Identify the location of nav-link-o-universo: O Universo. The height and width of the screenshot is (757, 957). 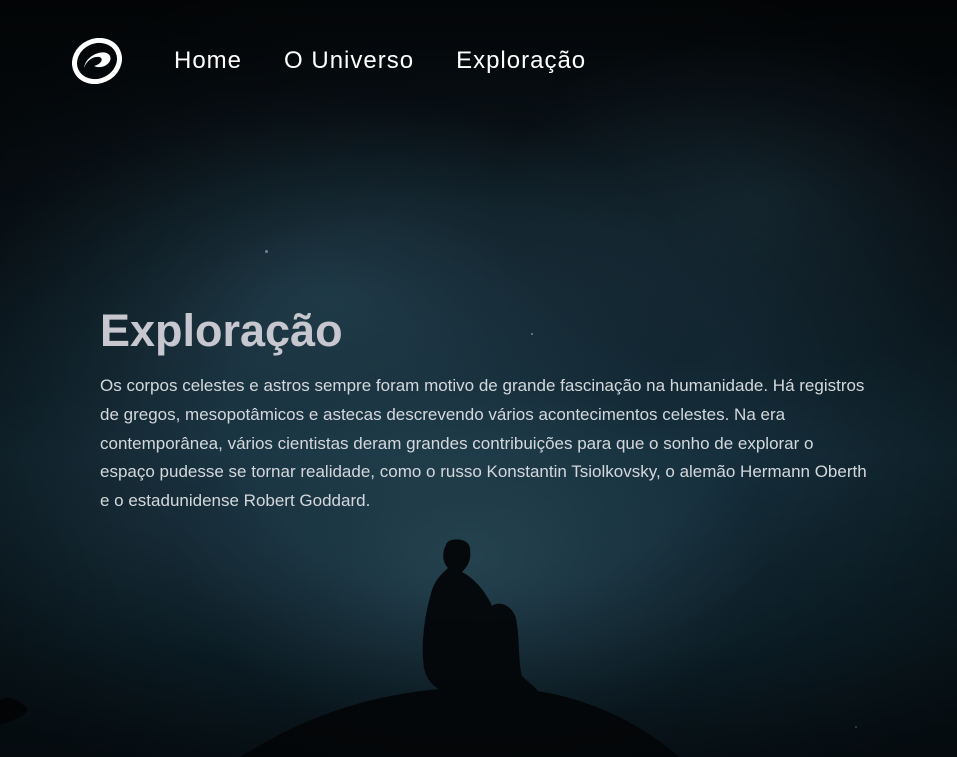
(349, 61).